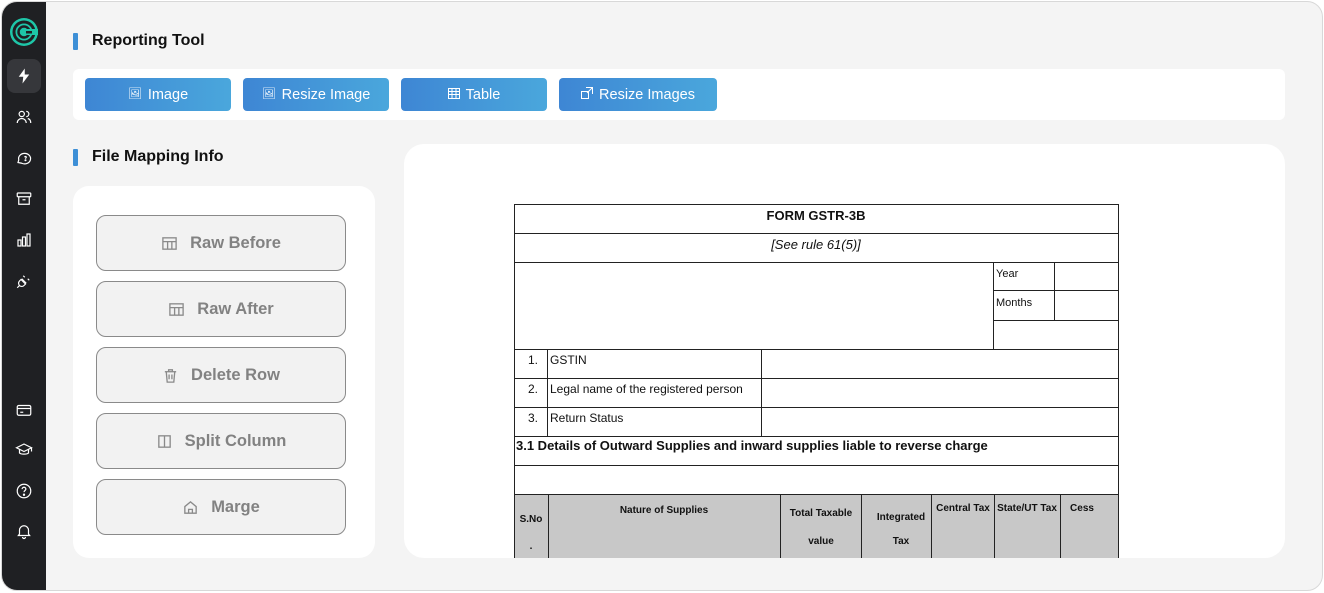  I want to click on table-button: Table, so click(474, 94).